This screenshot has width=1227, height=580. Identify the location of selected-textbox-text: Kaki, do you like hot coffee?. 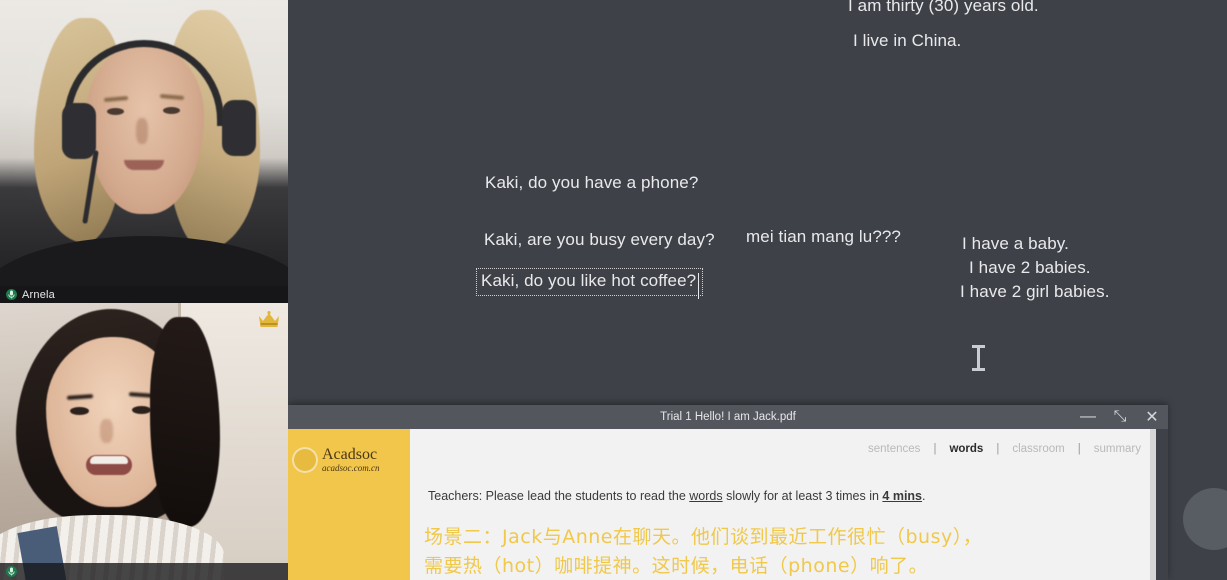
(589, 280).